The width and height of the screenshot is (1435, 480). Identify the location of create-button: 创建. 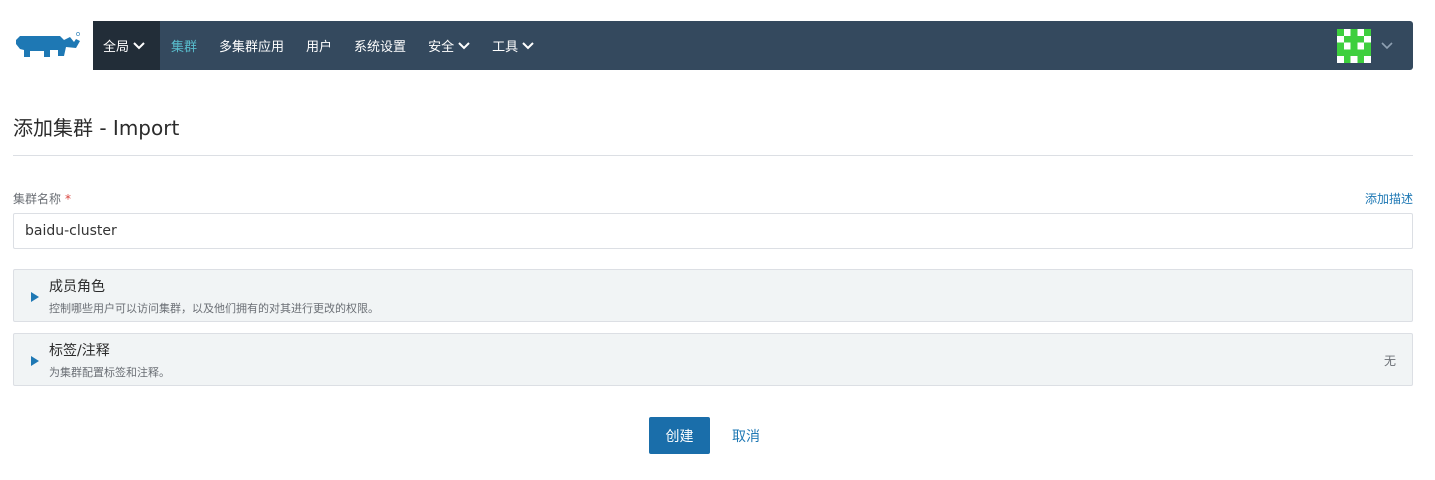
(679, 435).